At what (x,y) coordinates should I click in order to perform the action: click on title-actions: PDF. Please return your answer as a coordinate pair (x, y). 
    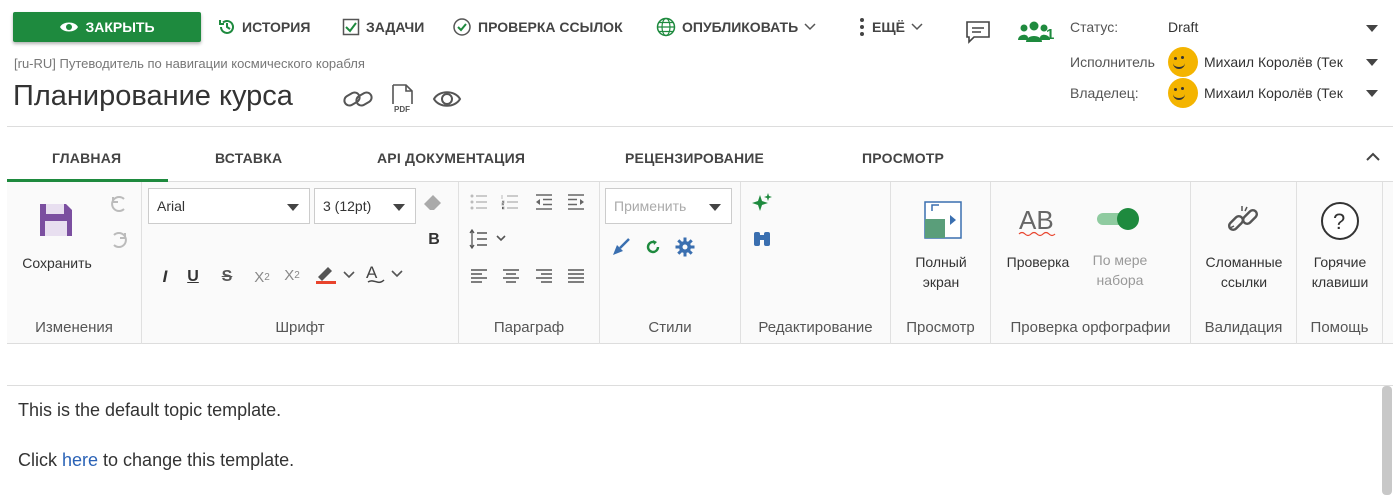
    Looking at the image, I should click on (402, 99).